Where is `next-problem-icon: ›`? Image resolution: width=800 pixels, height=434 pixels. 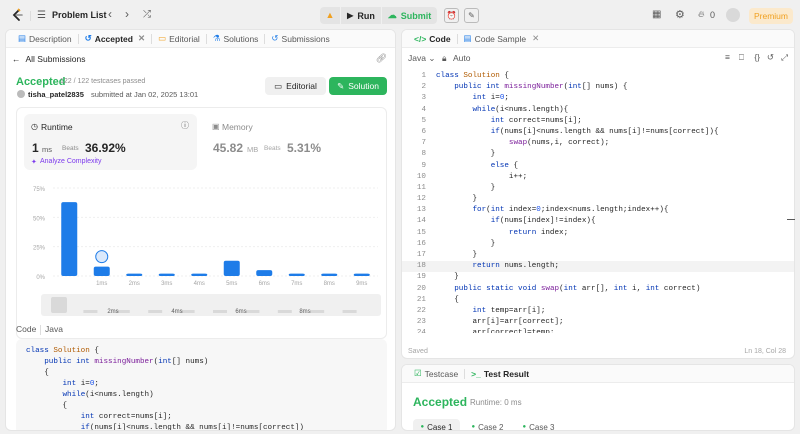
next-problem-icon: › is located at coordinates (127, 14).